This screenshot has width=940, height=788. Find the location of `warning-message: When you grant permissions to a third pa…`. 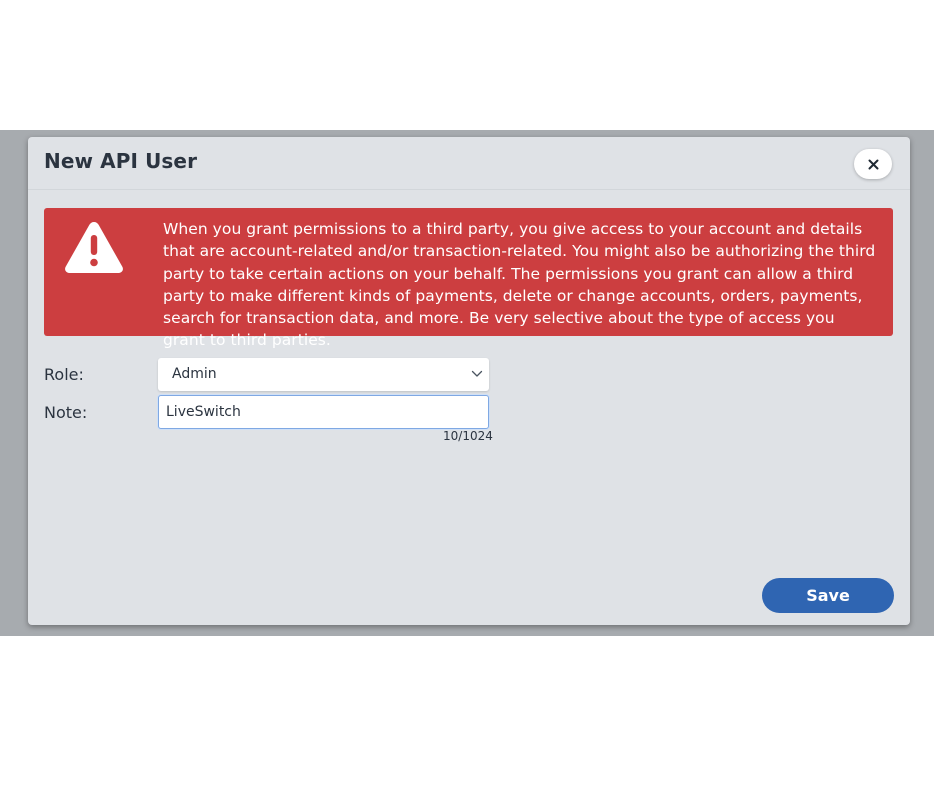

warning-message: When you grant permissions to a third pa… is located at coordinates (519, 285).